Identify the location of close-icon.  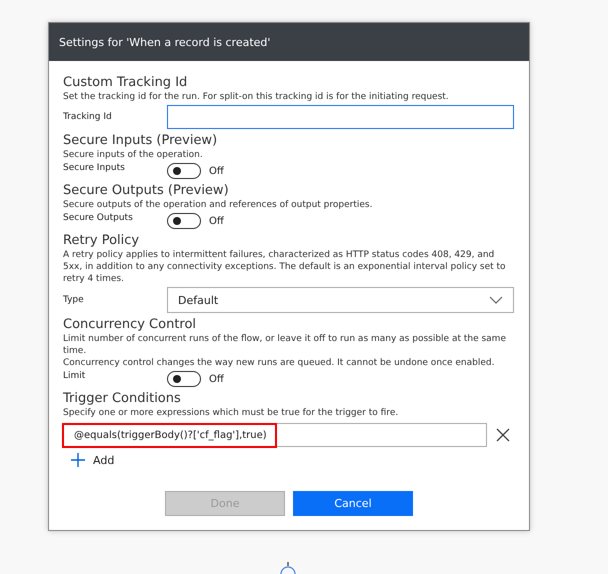
(503, 435).